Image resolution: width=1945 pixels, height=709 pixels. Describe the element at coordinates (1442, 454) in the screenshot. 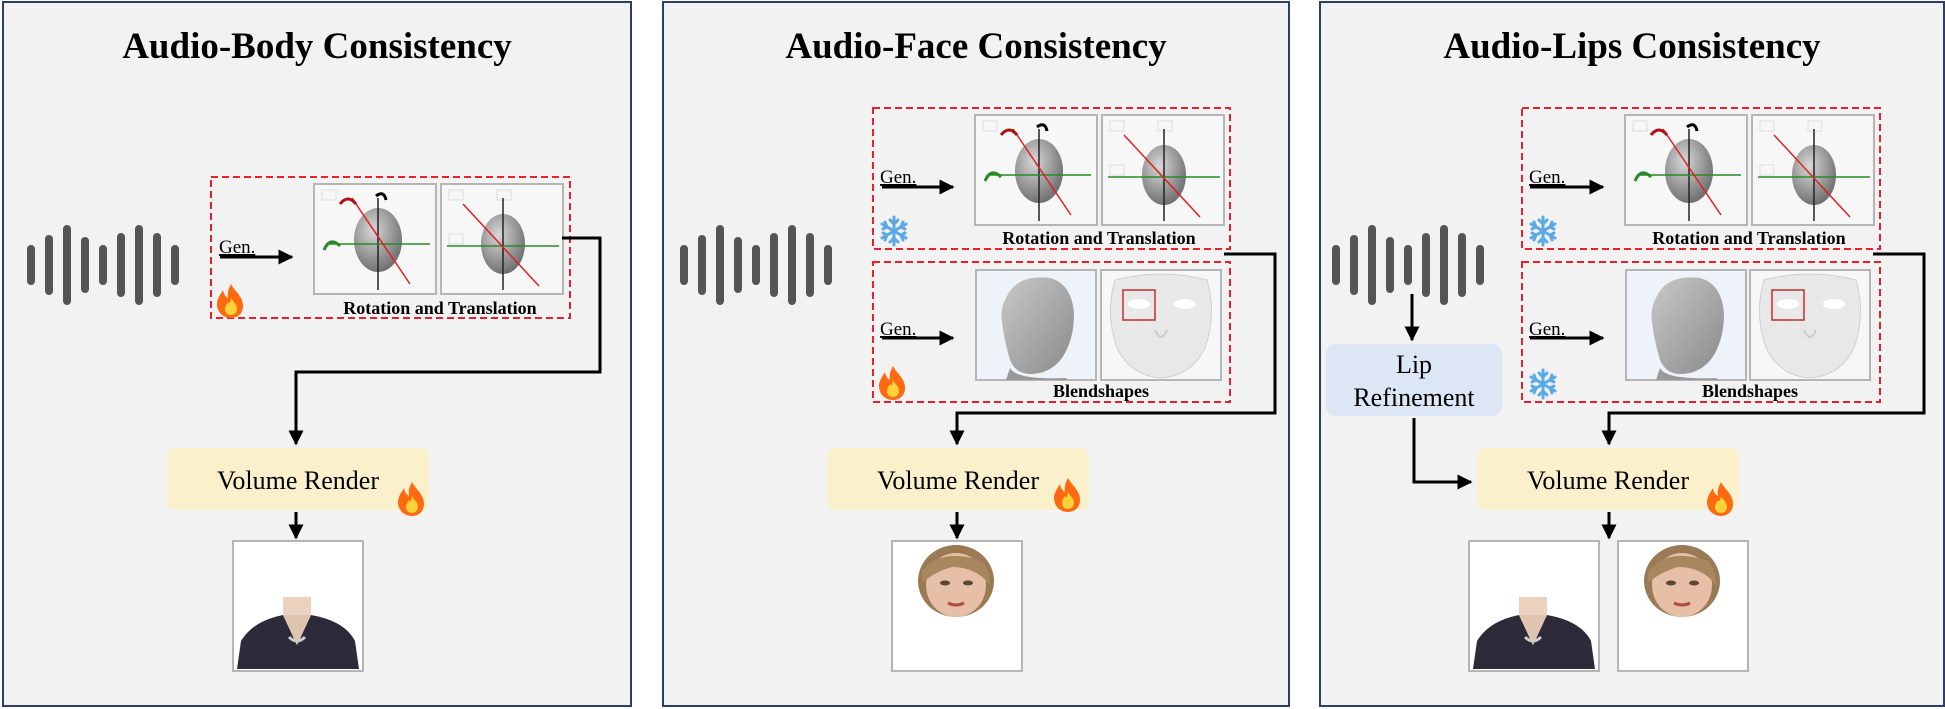

I see `lip-to-render-arrow` at that location.